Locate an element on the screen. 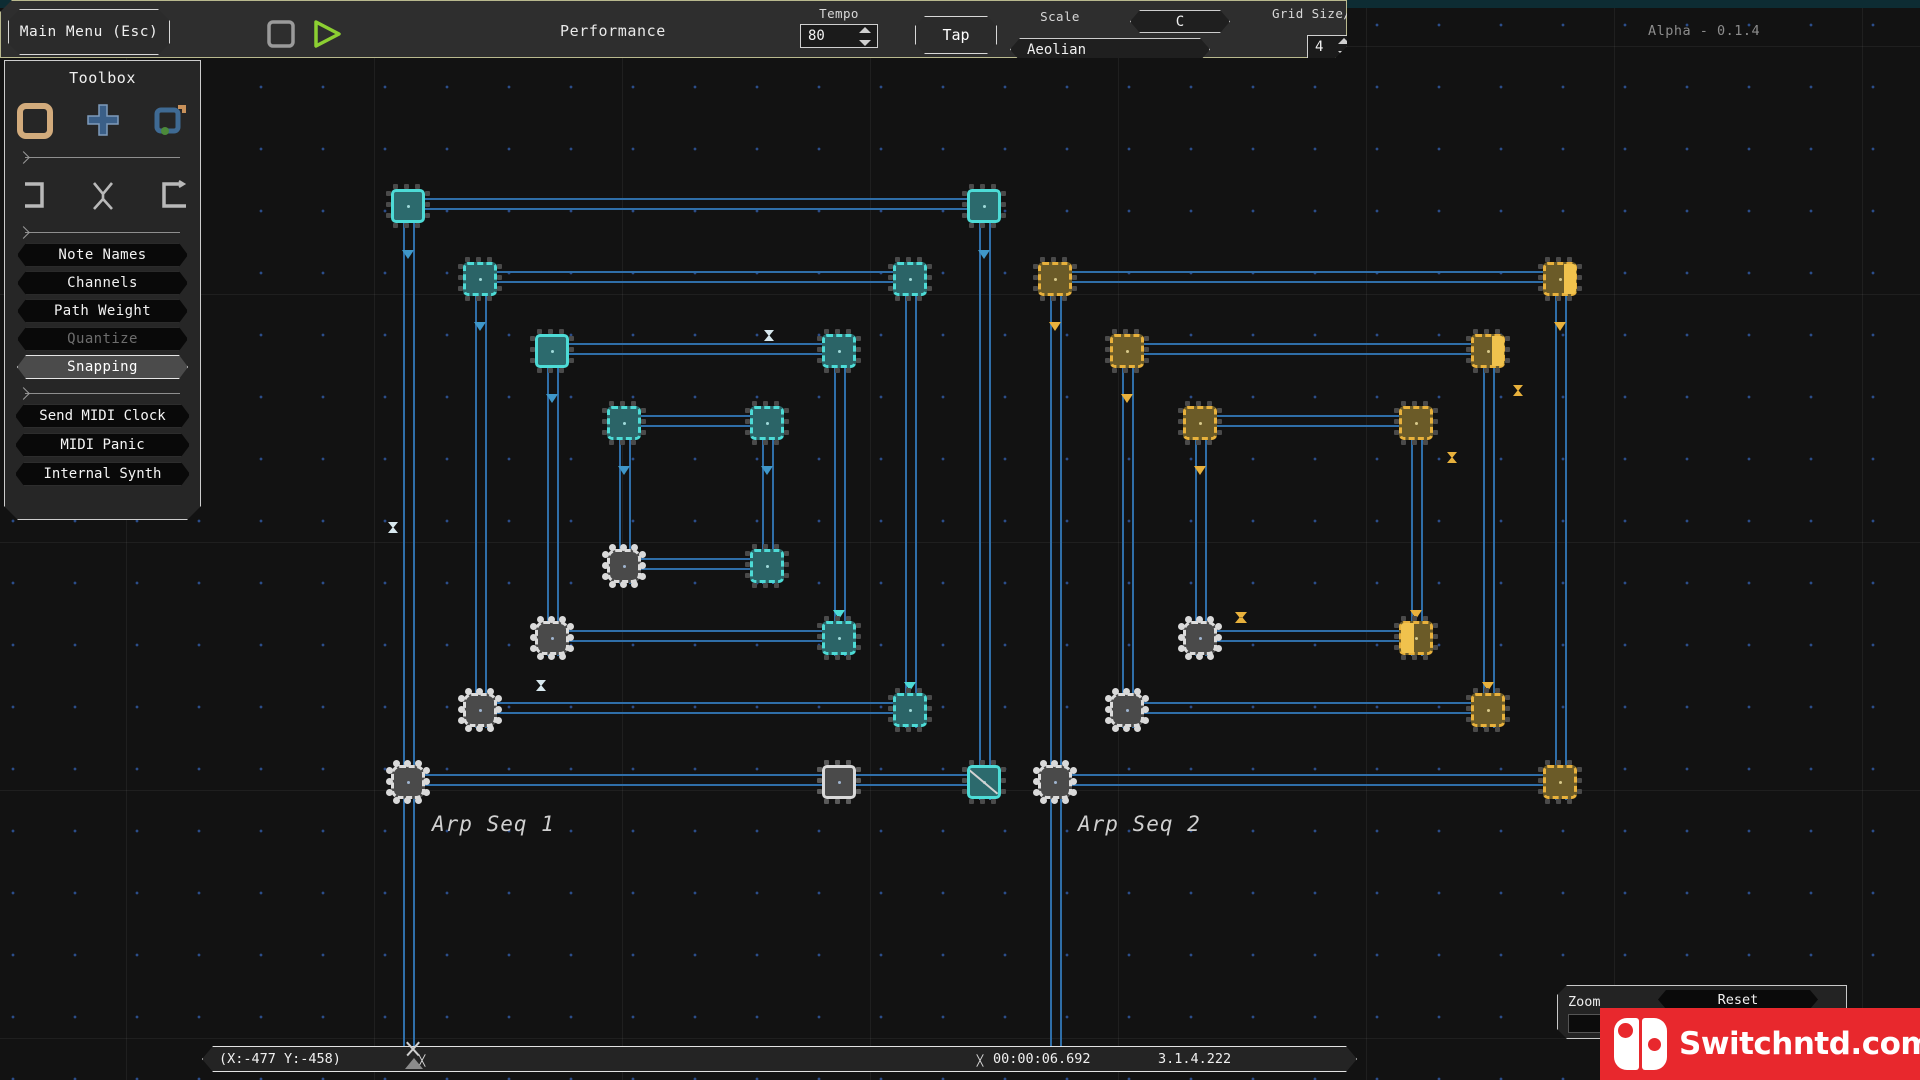 The width and height of the screenshot is (1920, 1080). tempo-stepper is located at coordinates (865, 36).